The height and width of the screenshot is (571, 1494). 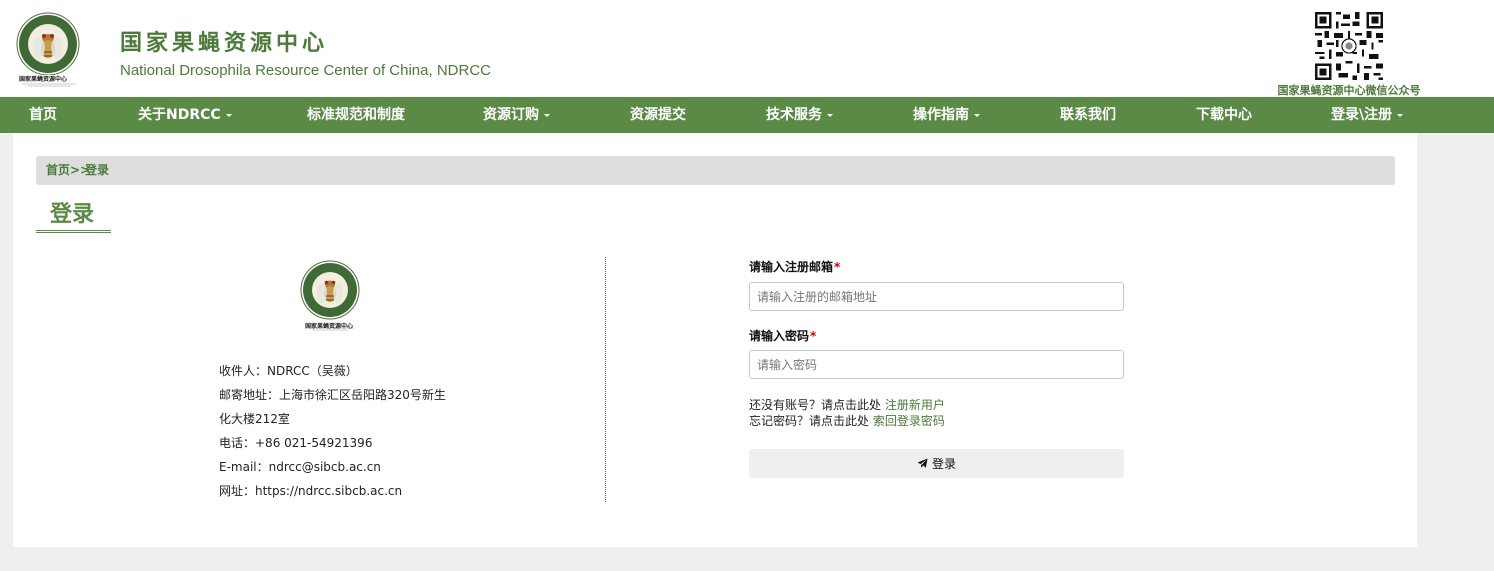 I want to click on nav-label: 下载中心, so click(x=1224, y=115).